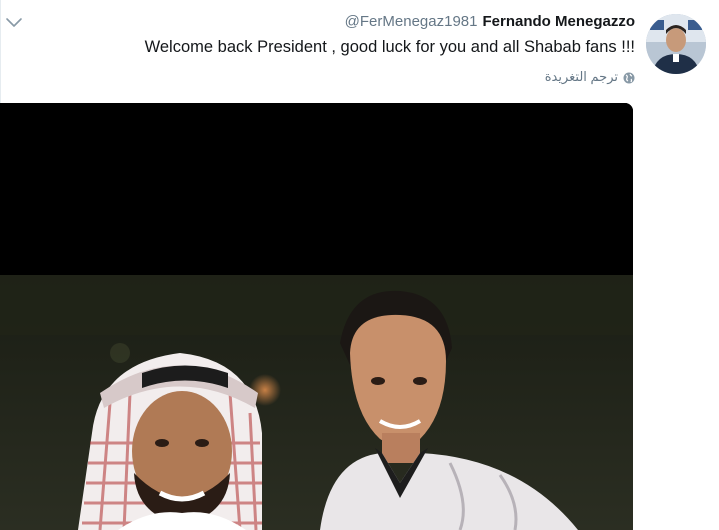  Describe the element at coordinates (411, 21) in the screenshot. I see `user-handle: @FerMenegaz1981` at that location.